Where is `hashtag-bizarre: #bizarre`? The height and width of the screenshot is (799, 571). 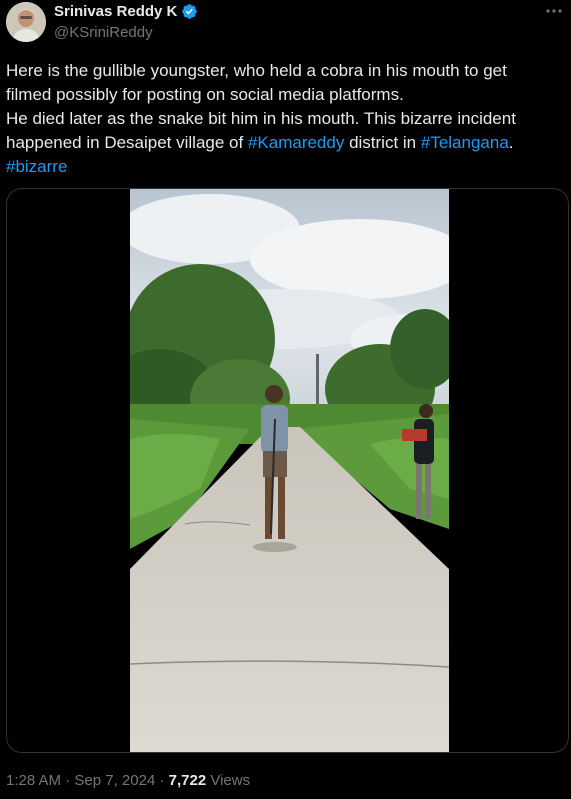
hashtag-bizarre: #bizarre is located at coordinates (36, 166).